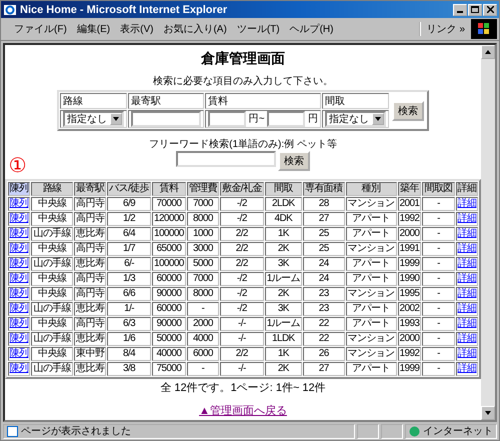 This screenshot has width=500, height=441. I want to click on menu-item: ファイル(F), so click(40, 29).